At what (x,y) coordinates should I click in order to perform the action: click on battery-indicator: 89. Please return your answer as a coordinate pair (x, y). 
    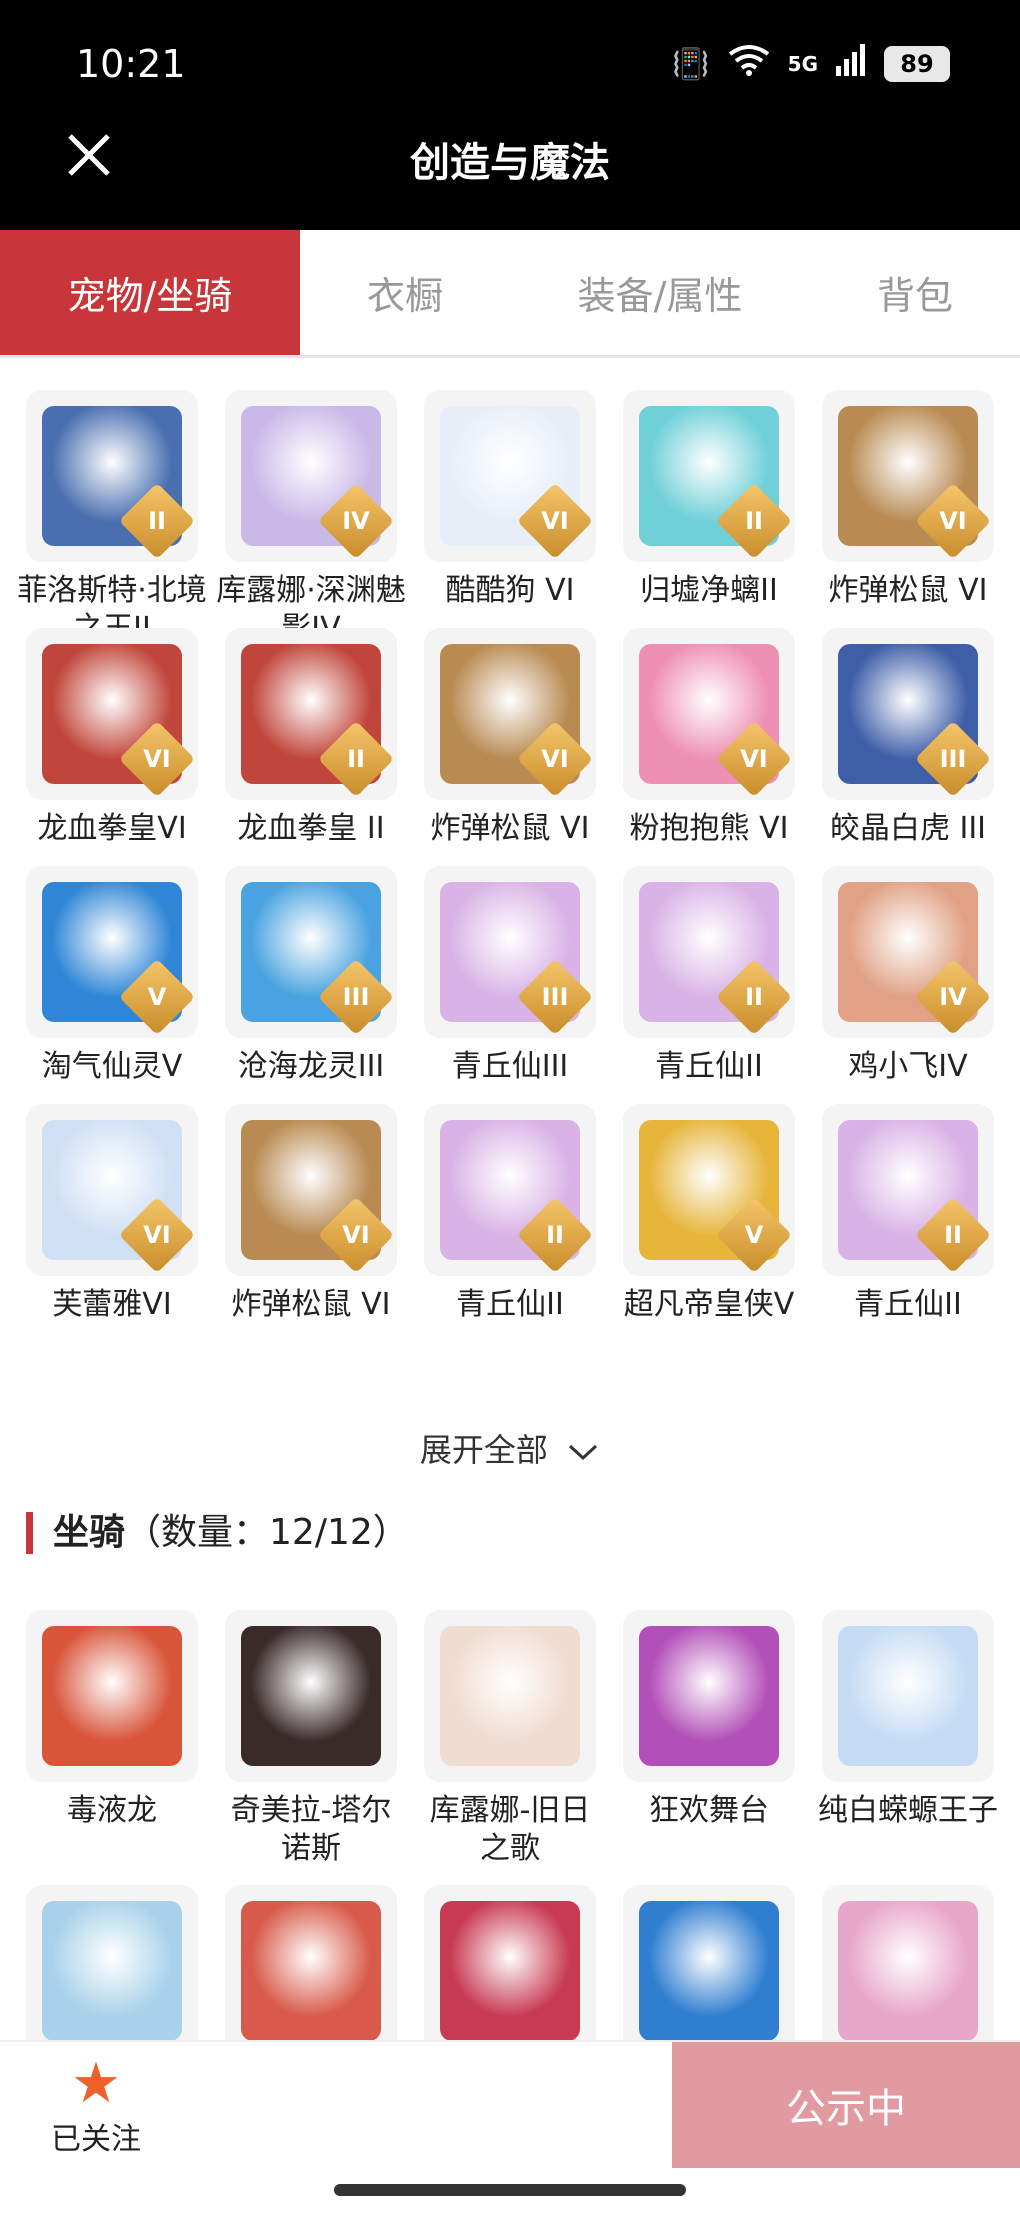
    Looking at the image, I should click on (917, 64).